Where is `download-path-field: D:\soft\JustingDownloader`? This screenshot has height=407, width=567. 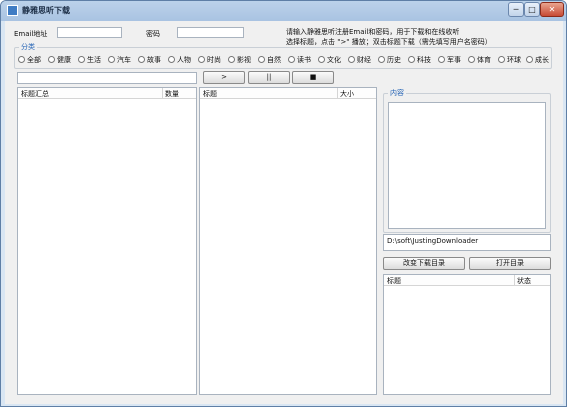
download-path-field: D:\soft\JustingDownloader is located at coordinates (467, 242).